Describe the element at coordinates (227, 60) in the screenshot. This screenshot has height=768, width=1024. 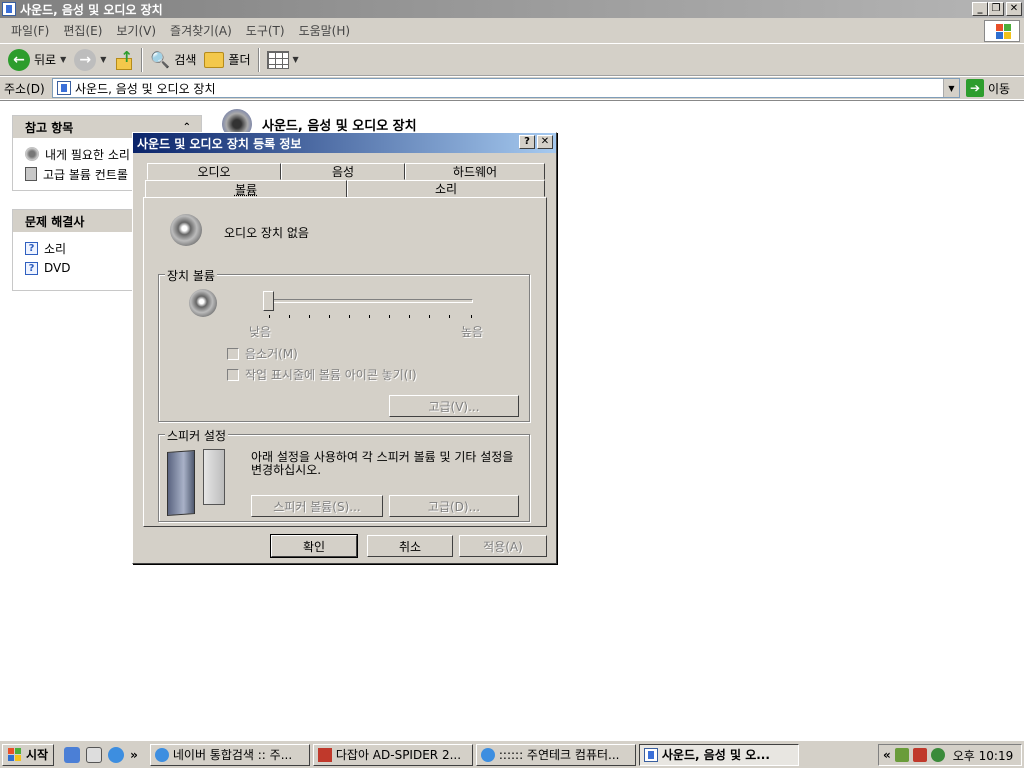
I see `folders-button: 폴더` at that location.